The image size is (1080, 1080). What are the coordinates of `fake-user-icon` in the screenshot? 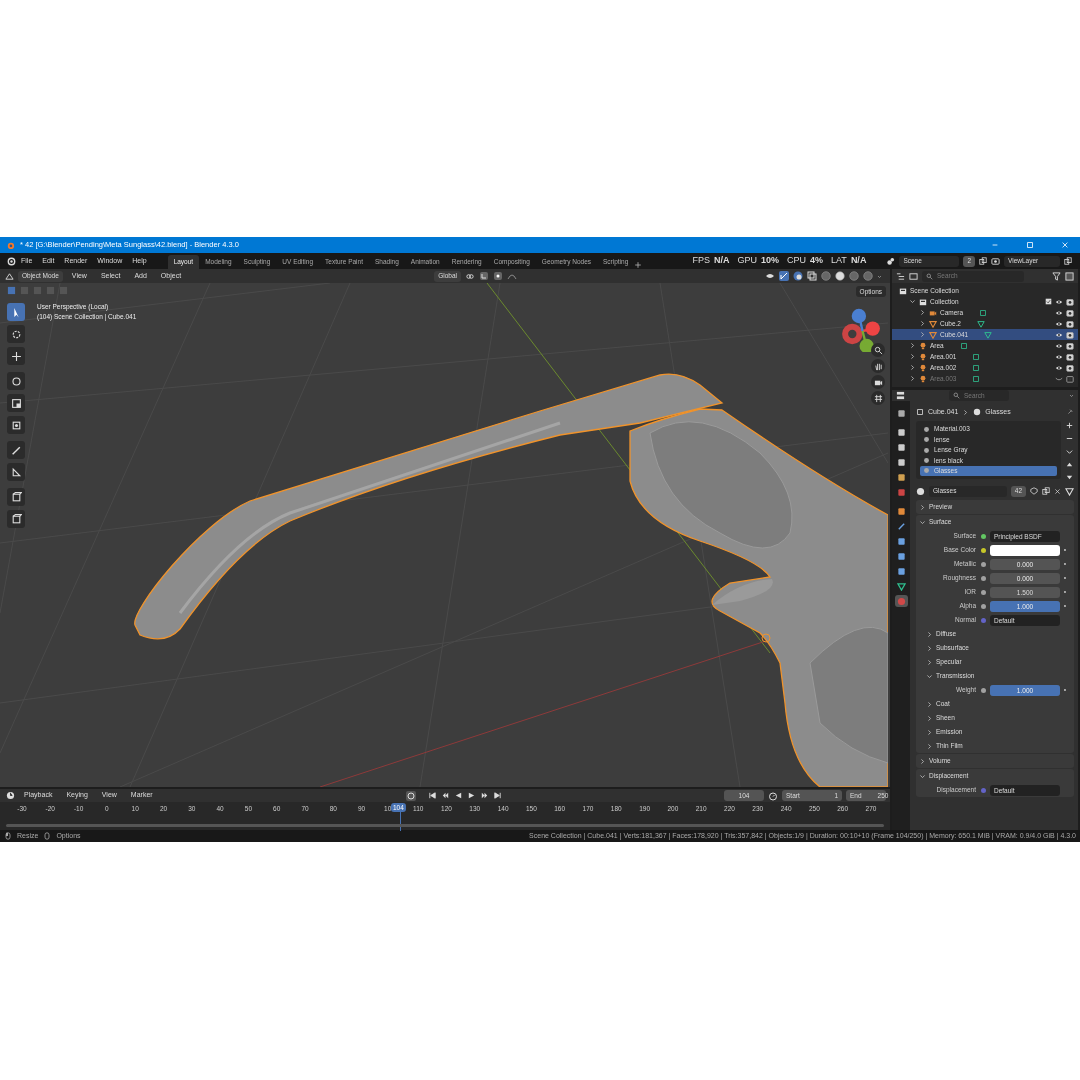 It's located at (1034, 491).